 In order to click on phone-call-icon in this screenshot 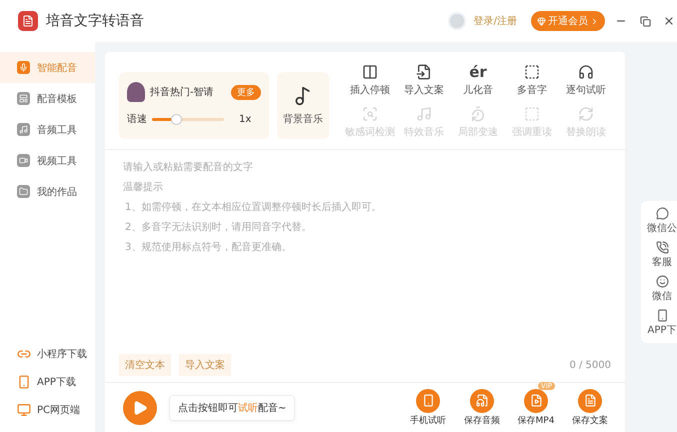, I will do `click(662, 247)`.